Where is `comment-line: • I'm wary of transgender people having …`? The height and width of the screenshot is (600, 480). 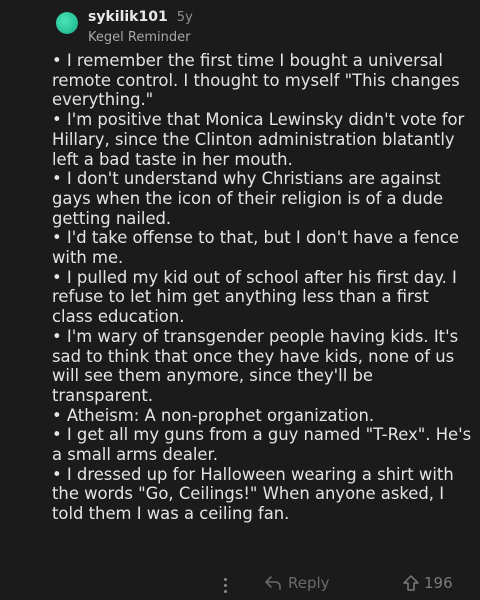 comment-line: • I'm wary of transgender people having … is located at coordinates (255, 365).